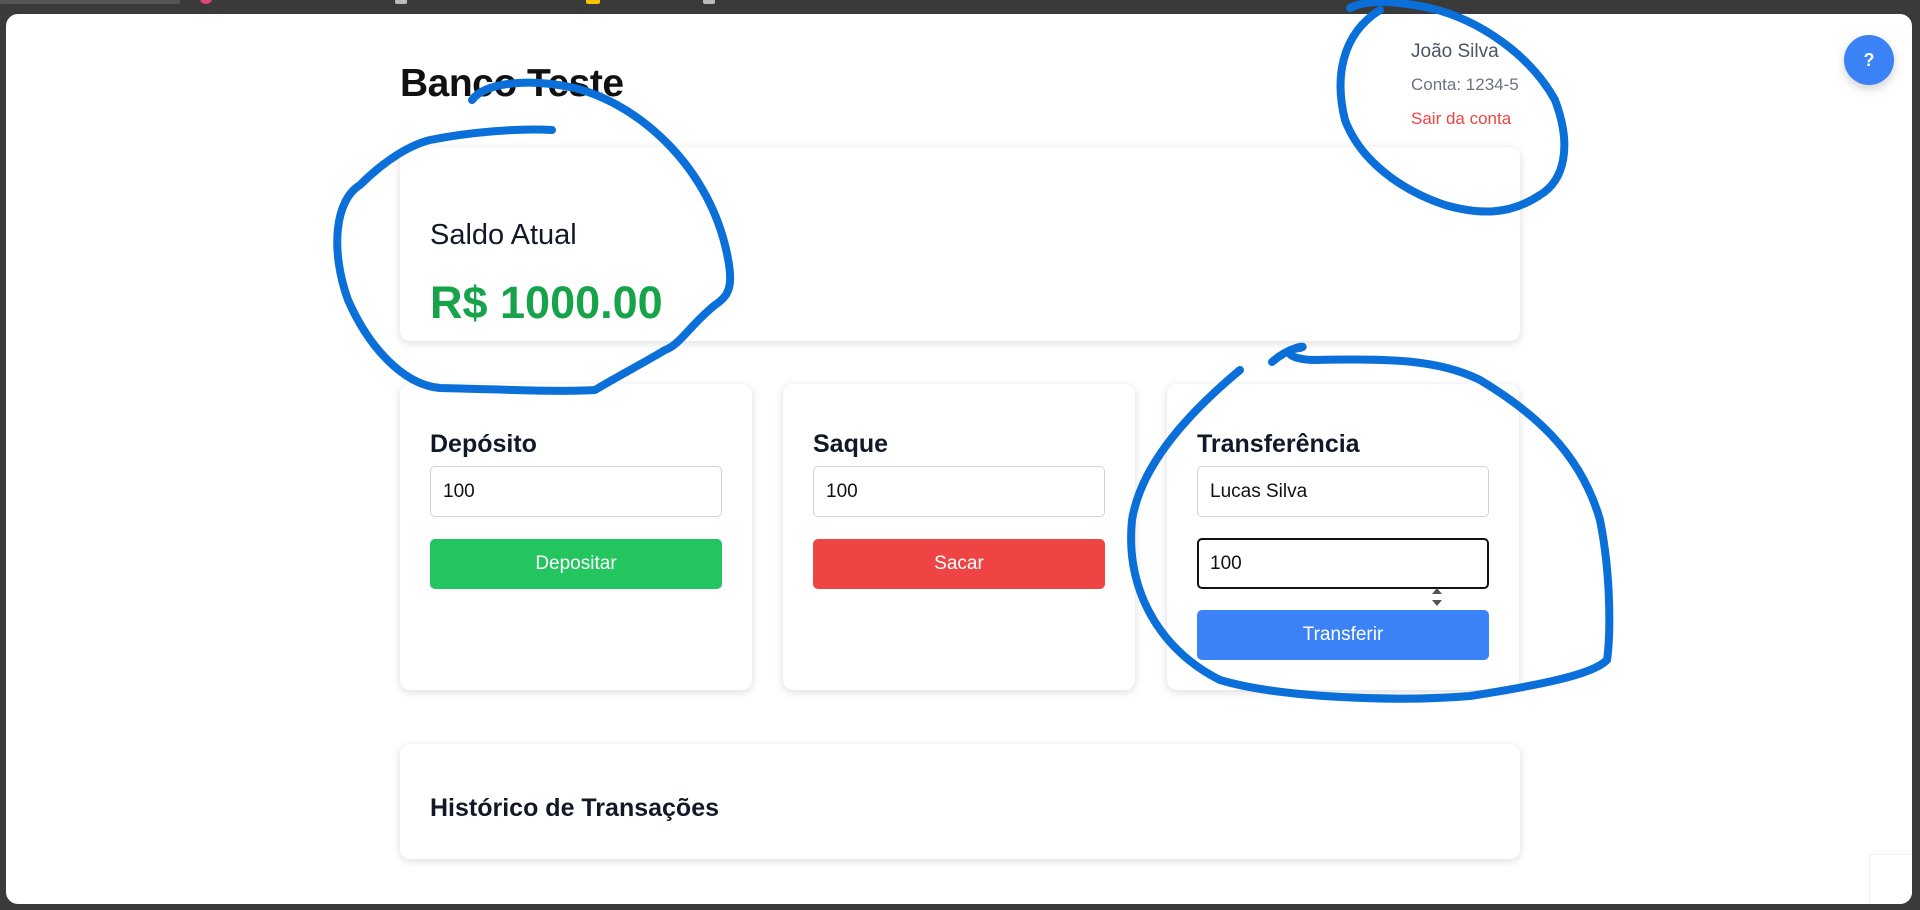 The image size is (1920, 910). Describe the element at coordinates (959, 537) in the screenshot. I see `withdraw-card: Saque Sacar` at that location.